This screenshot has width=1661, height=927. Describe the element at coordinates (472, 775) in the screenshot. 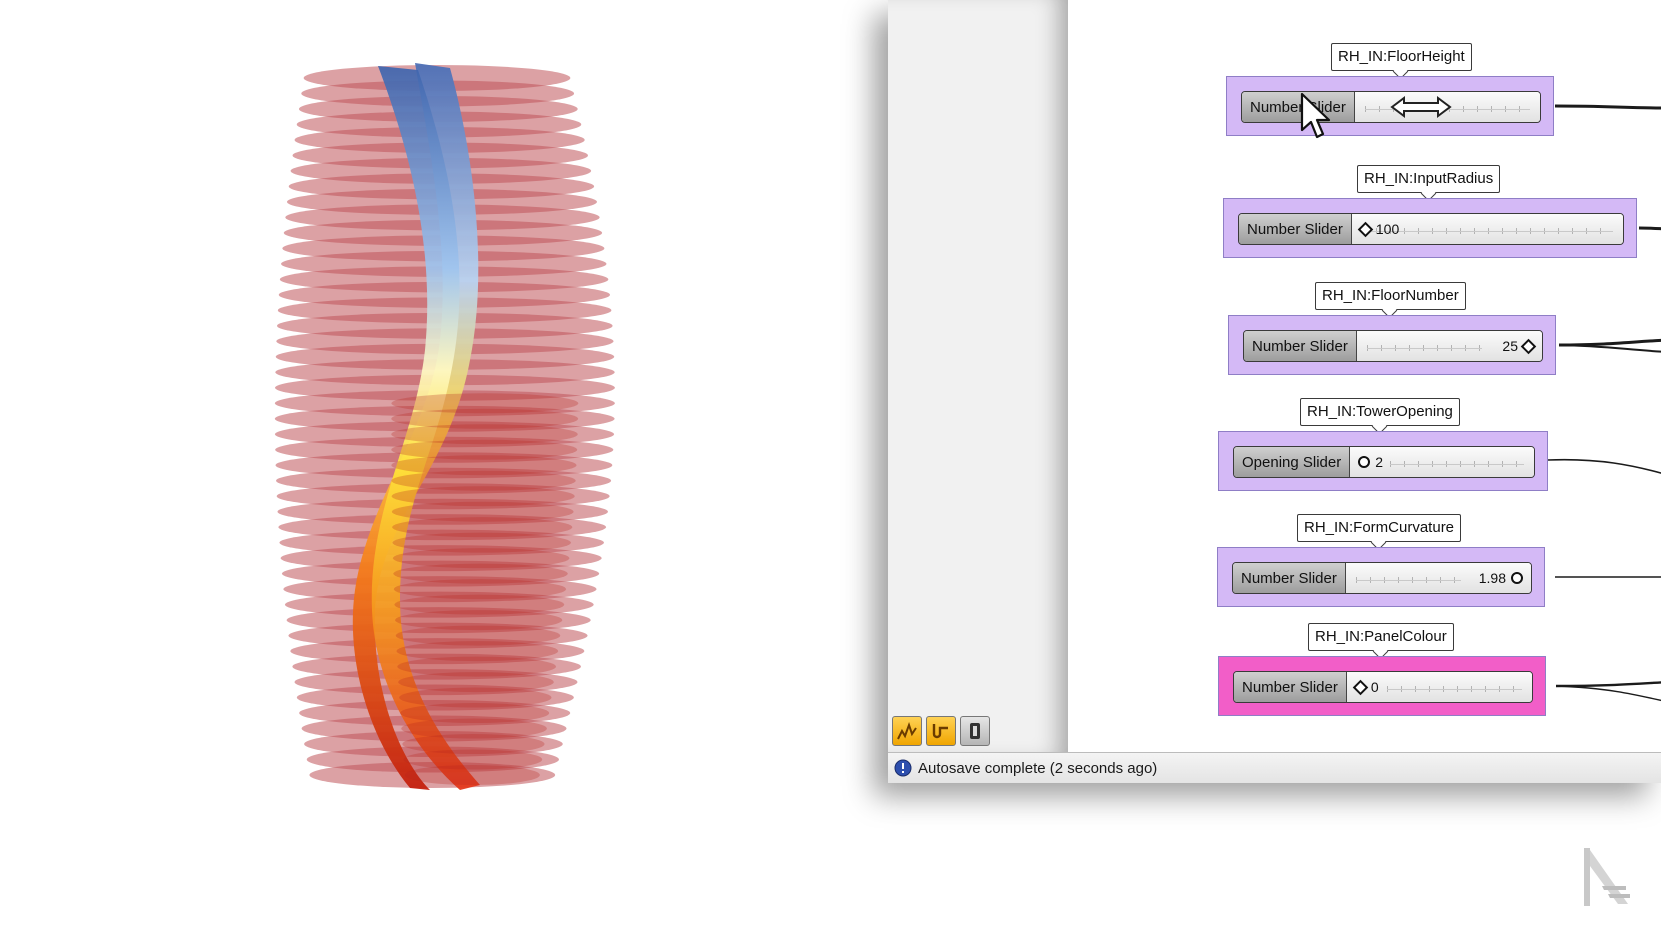

I see `floor-plate-overlay` at that location.